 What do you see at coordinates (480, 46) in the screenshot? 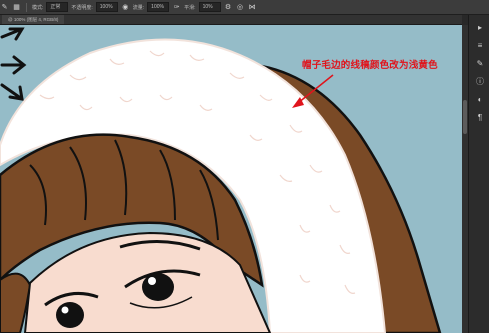
I see `panel-icon: ≡` at bounding box center [480, 46].